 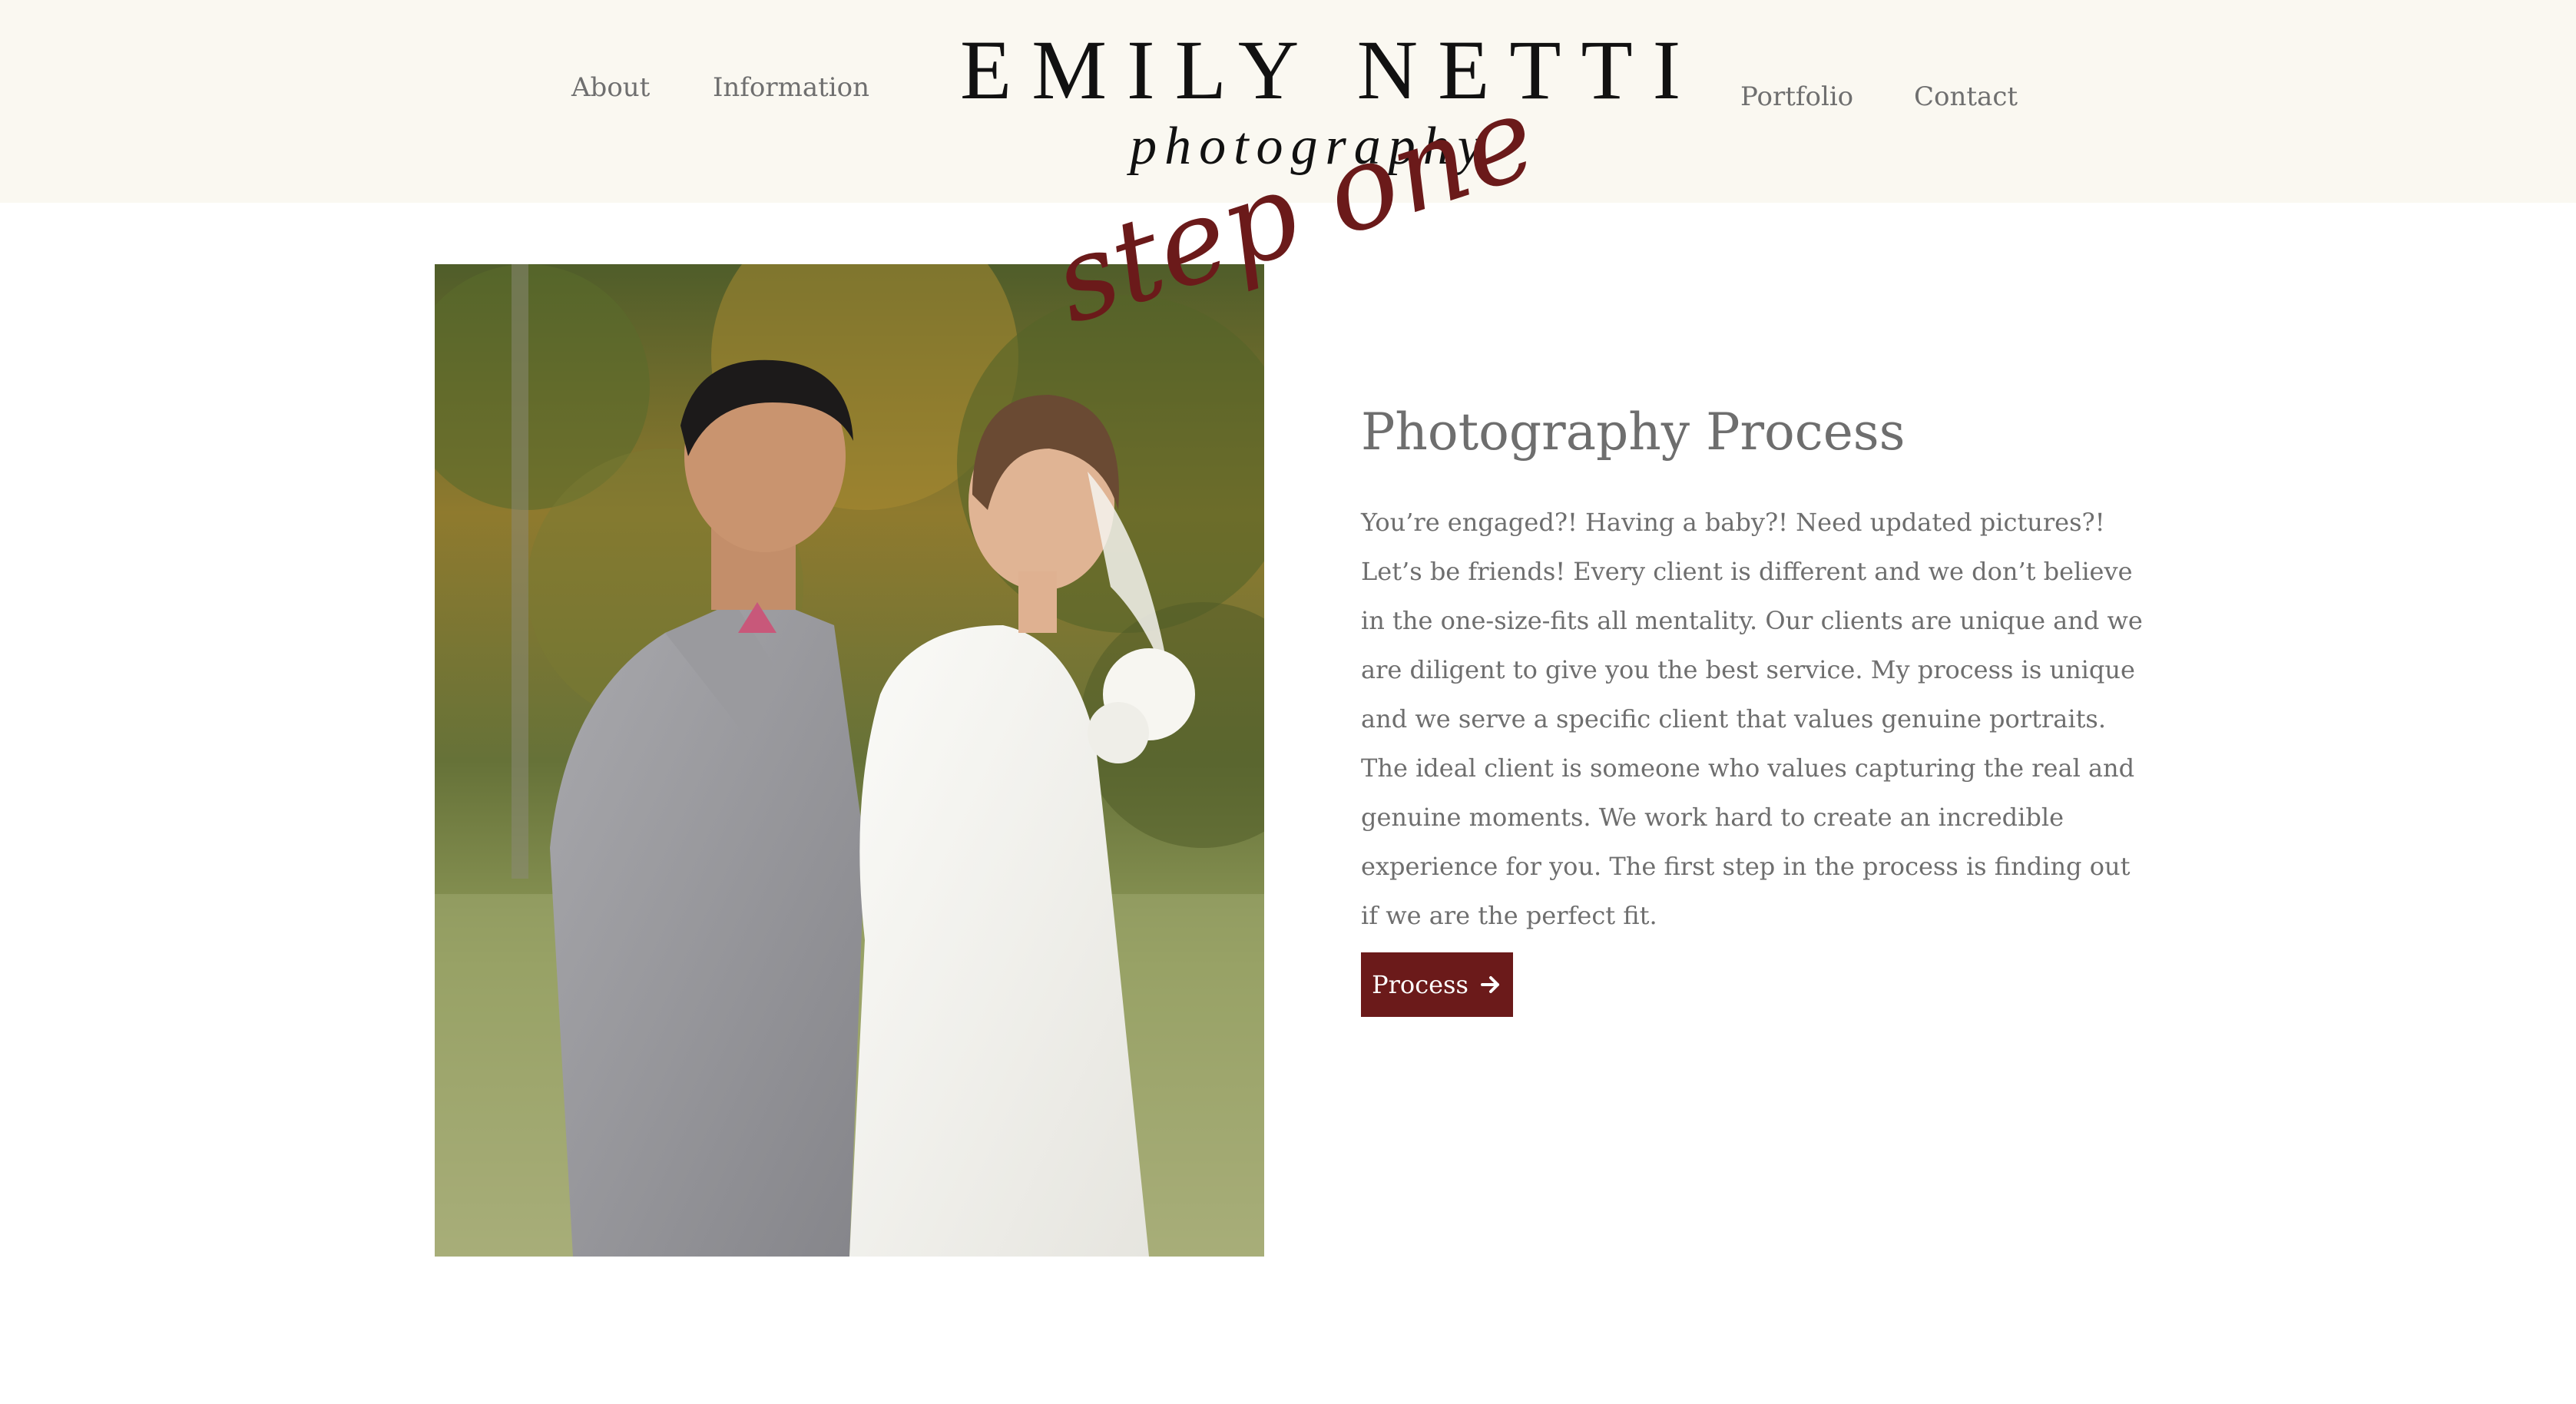 What do you see at coordinates (1966, 96) in the screenshot?
I see `nav-link-contact: Contact` at bounding box center [1966, 96].